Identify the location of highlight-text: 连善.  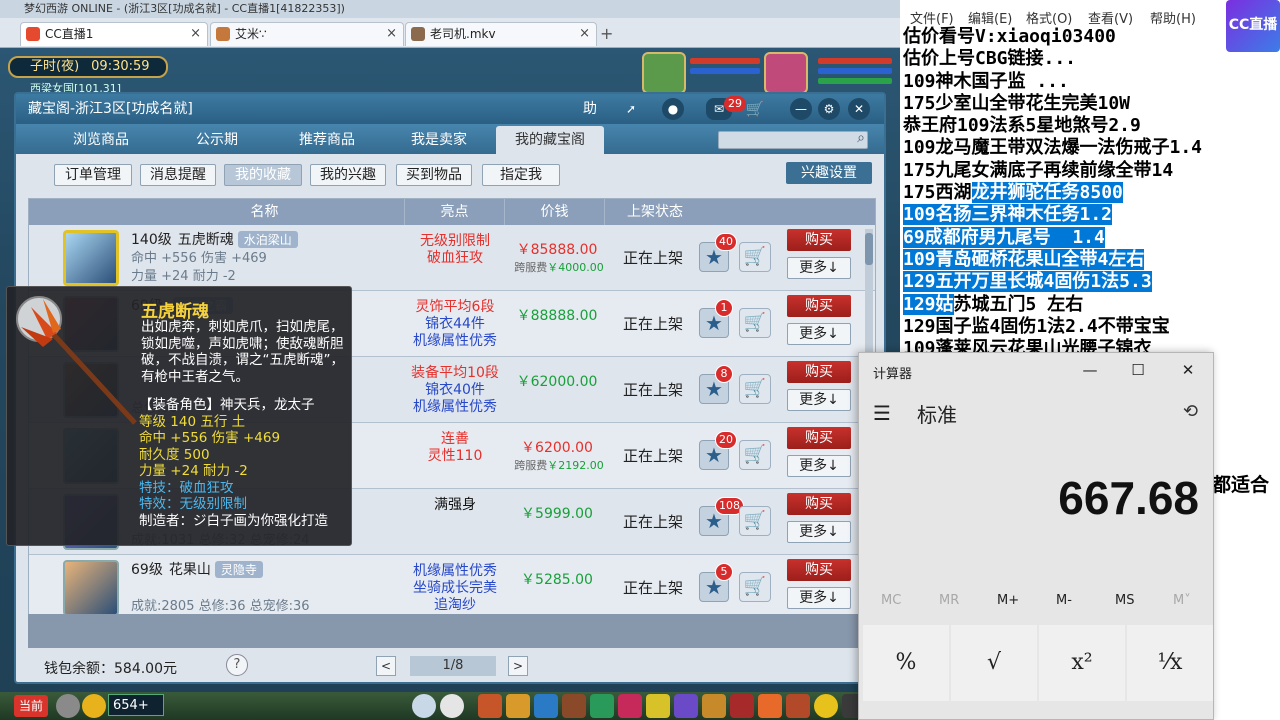
(455, 439).